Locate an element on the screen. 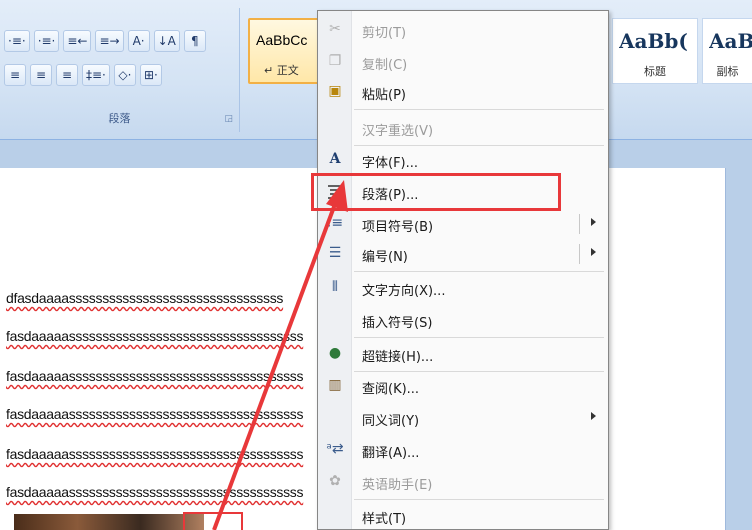 The height and width of the screenshot is (530, 752). annotation-arrow-line is located at coordinates (276, 362).